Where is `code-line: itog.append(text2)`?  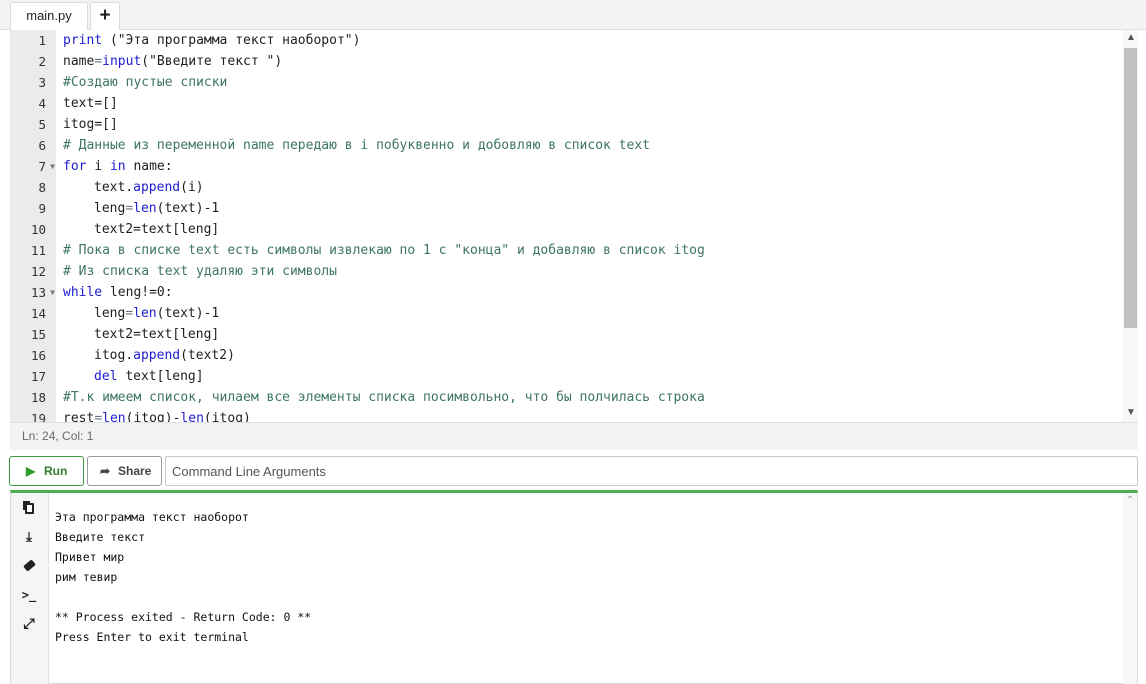
code-line: itog.append(text2) is located at coordinates (149, 355).